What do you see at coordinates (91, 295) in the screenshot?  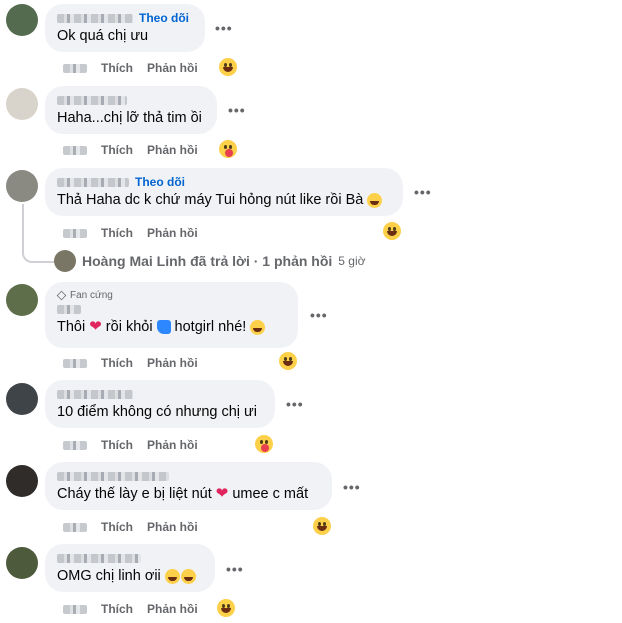 I see `fan-badge-label: Fan cứng` at bounding box center [91, 295].